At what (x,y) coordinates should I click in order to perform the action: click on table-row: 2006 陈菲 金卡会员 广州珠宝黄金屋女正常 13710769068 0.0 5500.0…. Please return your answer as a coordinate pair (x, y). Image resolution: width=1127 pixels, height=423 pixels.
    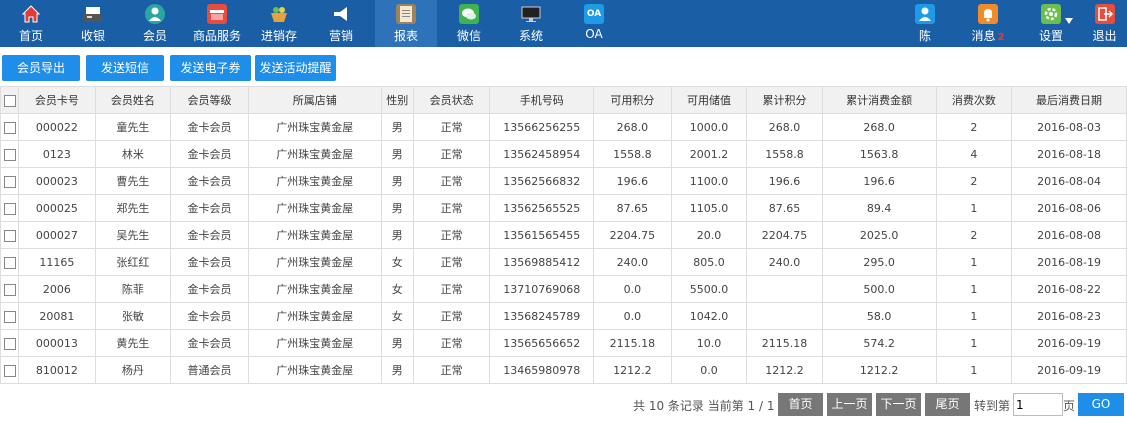
    Looking at the image, I should click on (563, 289).